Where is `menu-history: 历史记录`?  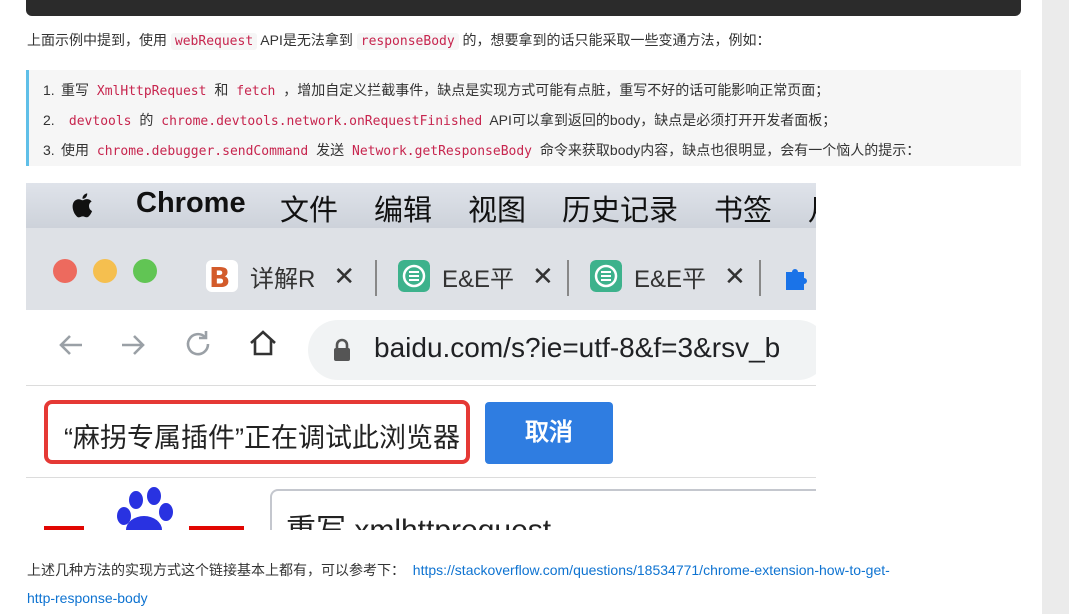 menu-history: 历史记录 is located at coordinates (620, 211).